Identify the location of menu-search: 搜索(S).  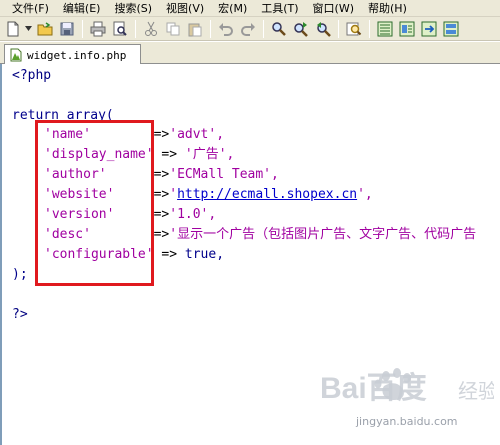
(133, 8).